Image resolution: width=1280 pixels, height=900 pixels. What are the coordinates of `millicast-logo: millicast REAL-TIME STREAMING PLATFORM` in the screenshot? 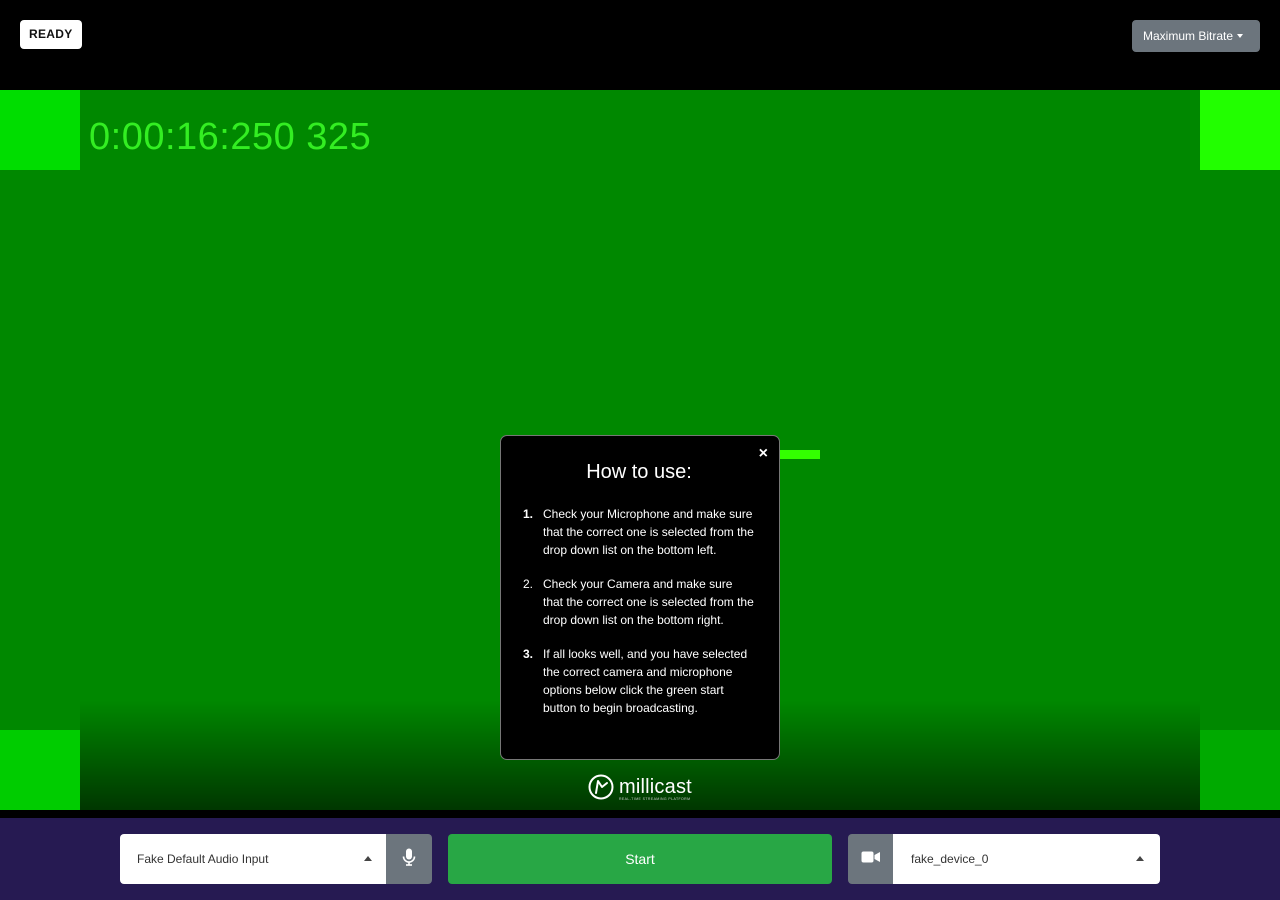 It's located at (640, 789).